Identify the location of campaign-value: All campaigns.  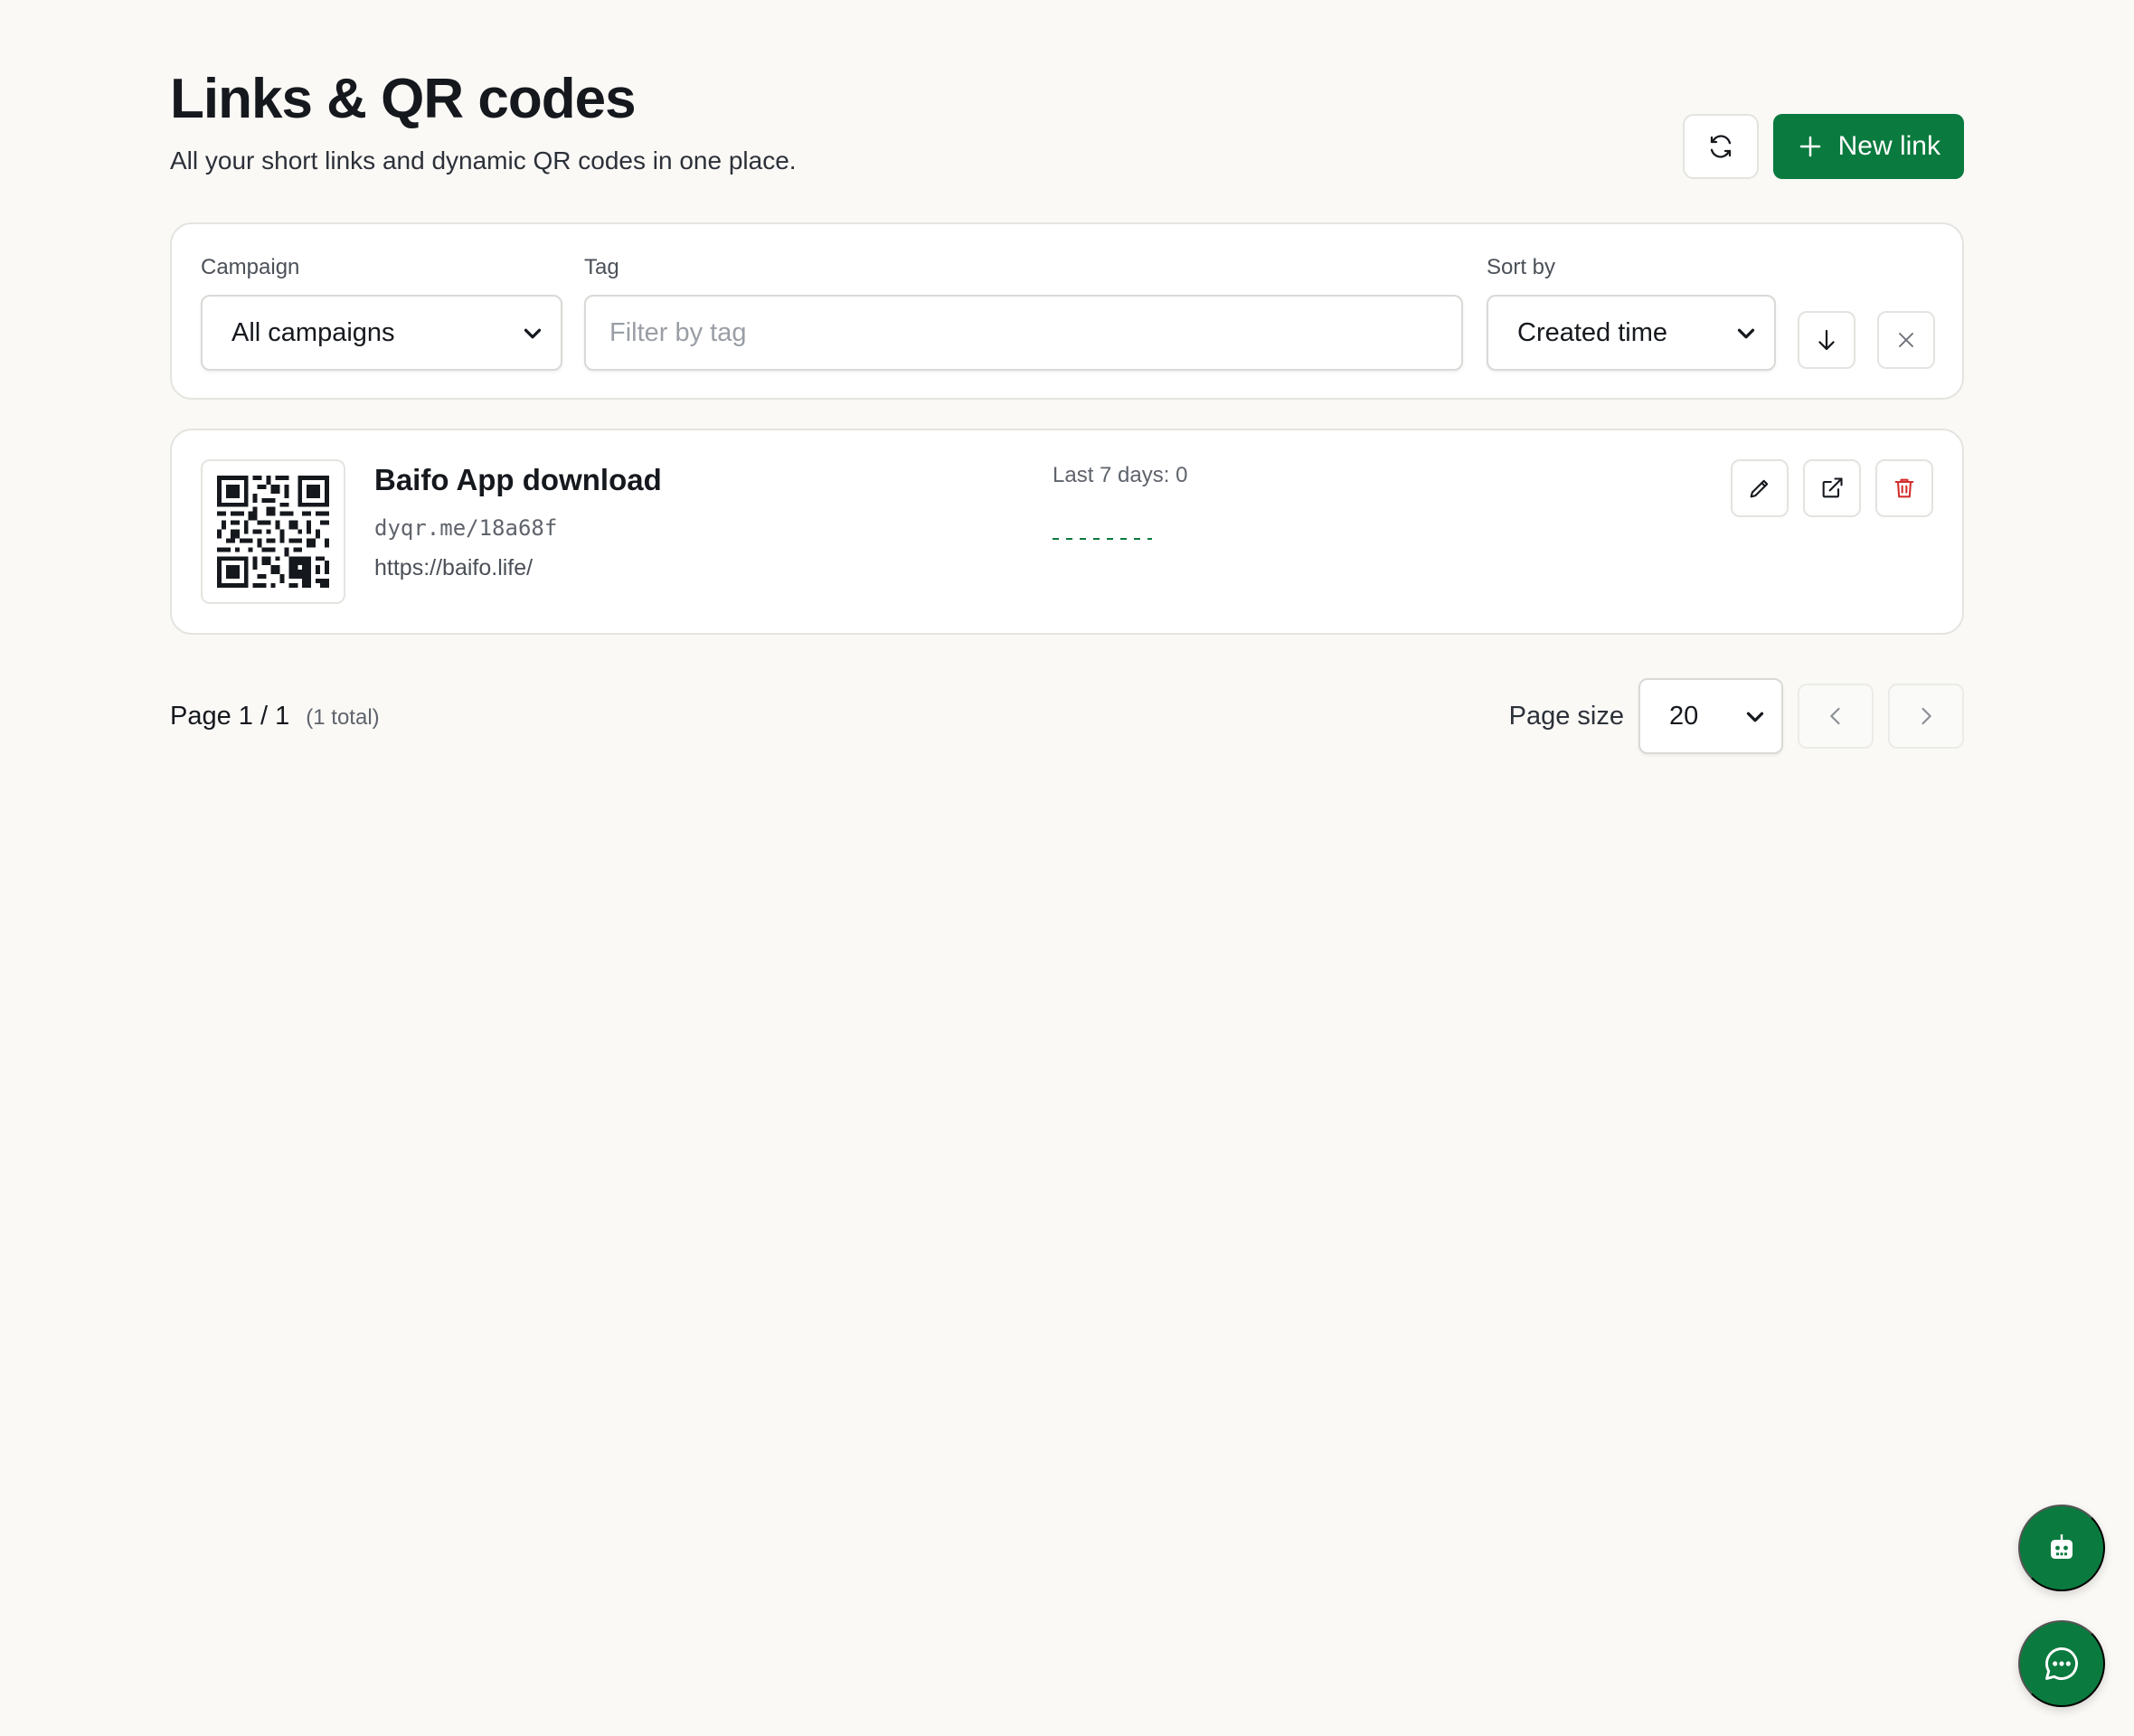
(313, 332).